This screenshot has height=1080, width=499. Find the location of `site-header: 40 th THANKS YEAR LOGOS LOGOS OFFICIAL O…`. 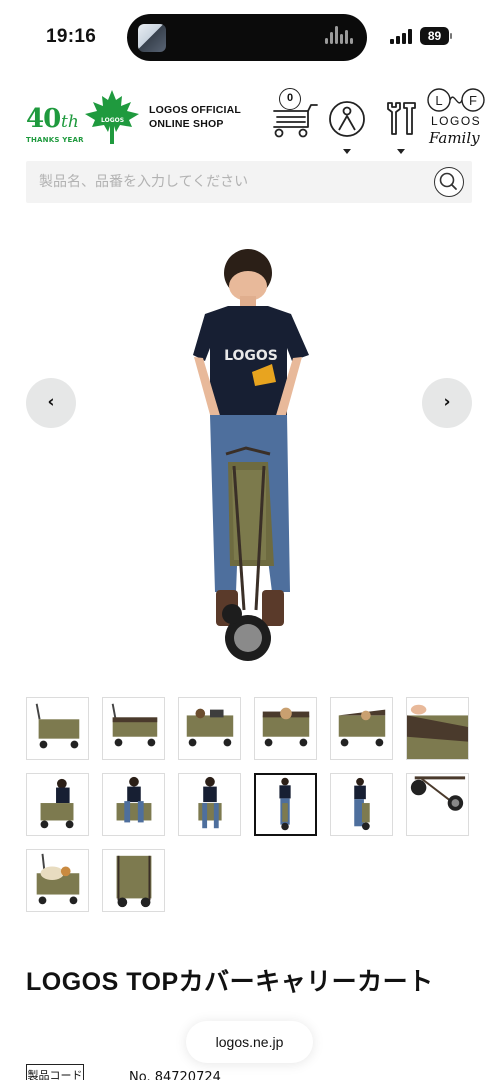

site-header: 40 th THANKS YEAR LOGOS LOGOS OFFICIAL O… is located at coordinates (249, 120).